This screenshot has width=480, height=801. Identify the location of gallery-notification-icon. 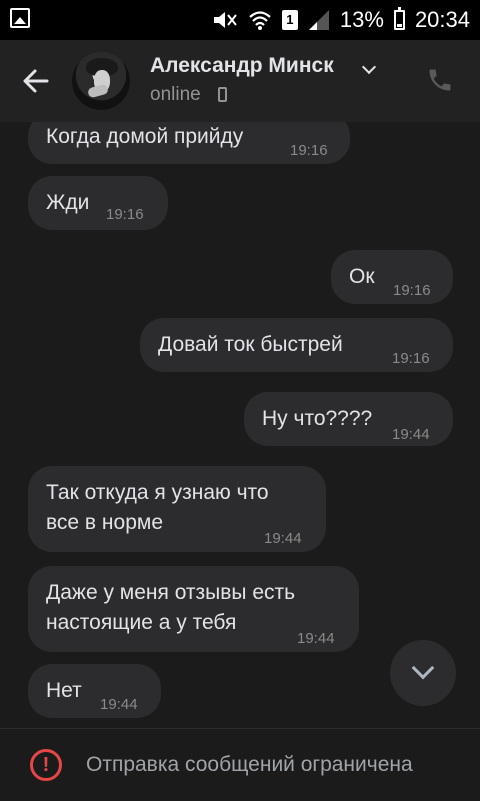
(20, 18).